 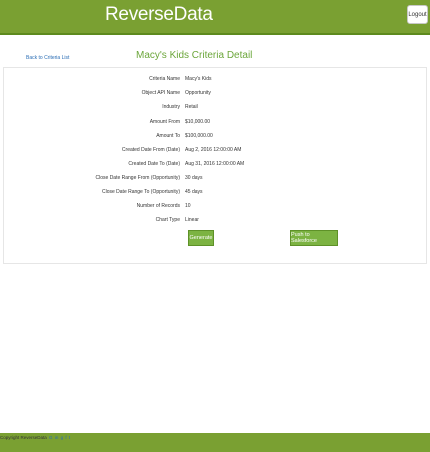 What do you see at coordinates (188, 206) in the screenshot?
I see `detail-value: 10` at bounding box center [188, 206].